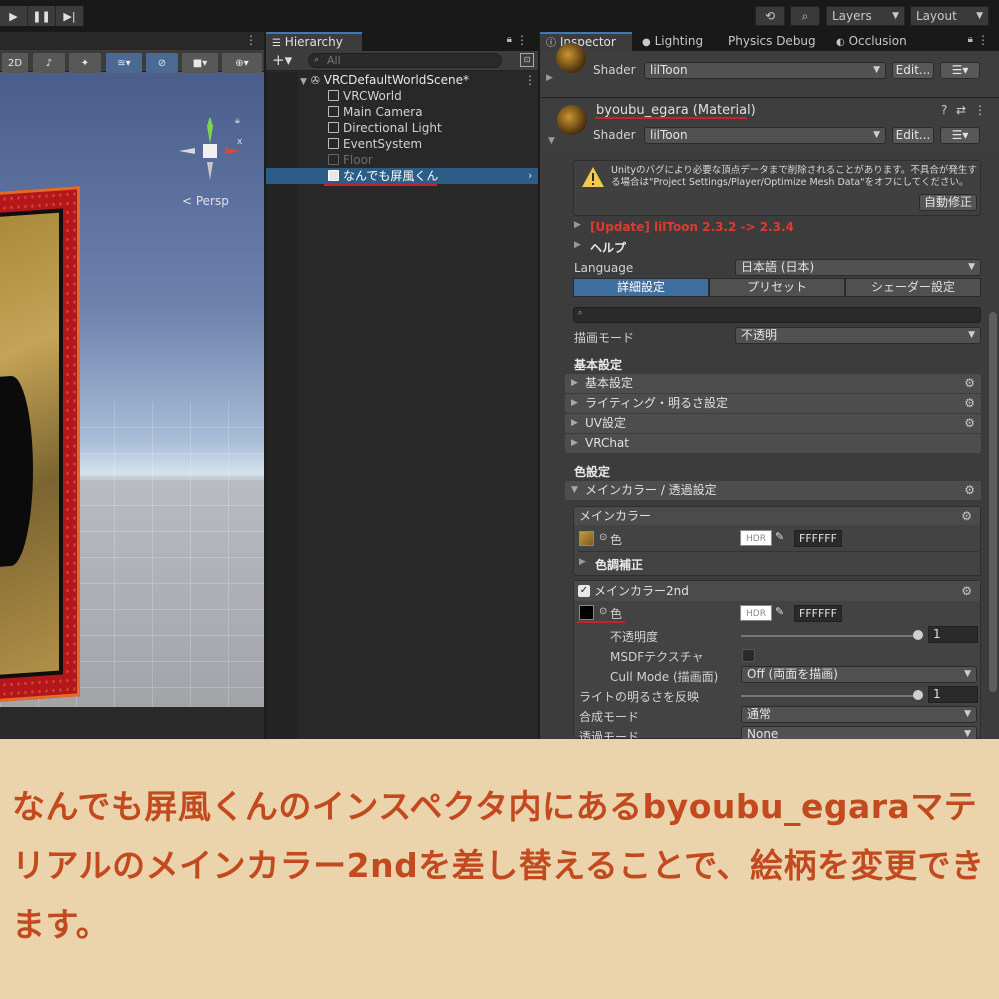 This screenshot has height=999, width=999. I want to click on language-dropdown: 日本語 (日本) ▼, so click(858, 267).